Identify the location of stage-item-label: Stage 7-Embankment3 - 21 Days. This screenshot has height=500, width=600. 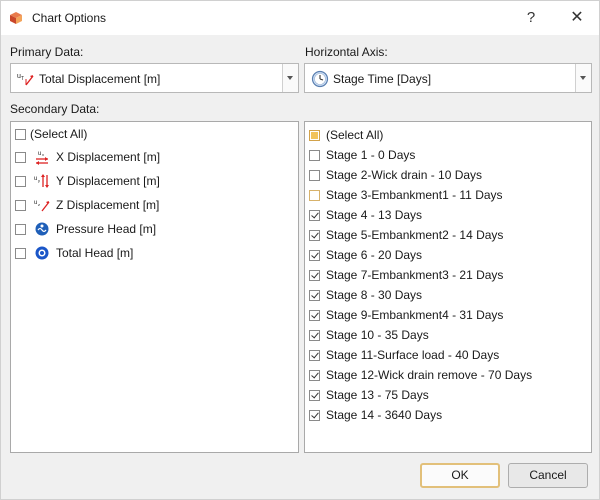
(415, 275).